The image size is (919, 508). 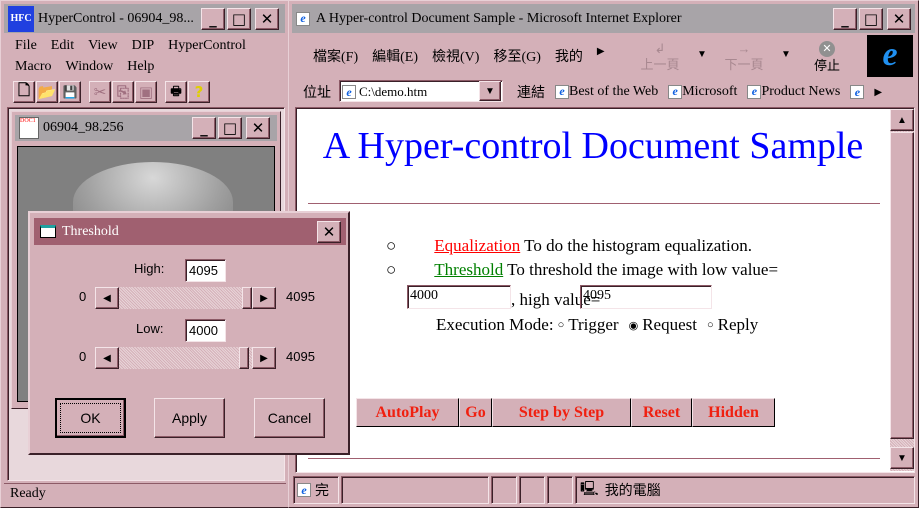 I want to click on open-icon: 📂, so click(x=47, y=92).